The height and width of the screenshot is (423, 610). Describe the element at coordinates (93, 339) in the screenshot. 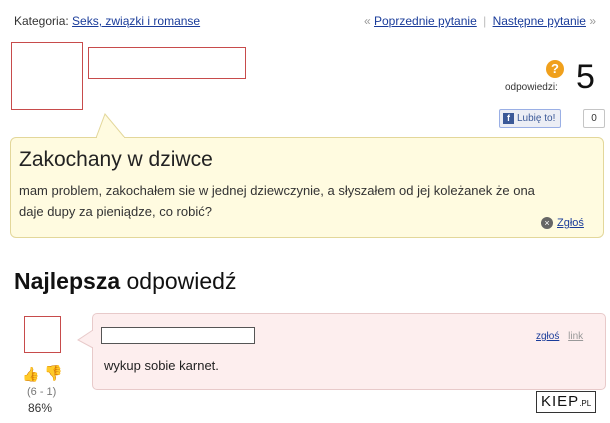

I see `answer-tail-cover` at that location.